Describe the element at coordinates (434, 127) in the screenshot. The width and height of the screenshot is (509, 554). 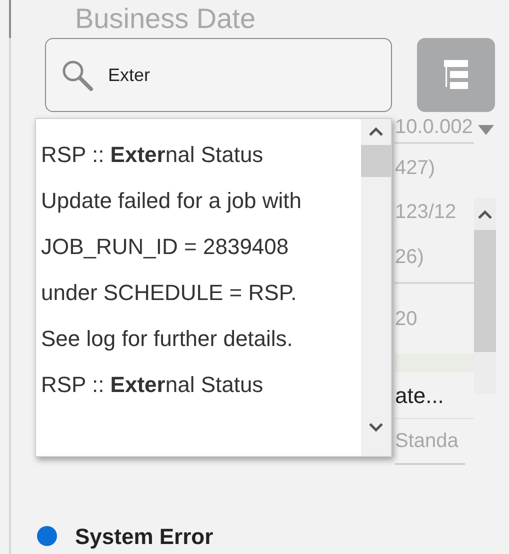
I see `table-cell-text: 10.0.002` at that location.